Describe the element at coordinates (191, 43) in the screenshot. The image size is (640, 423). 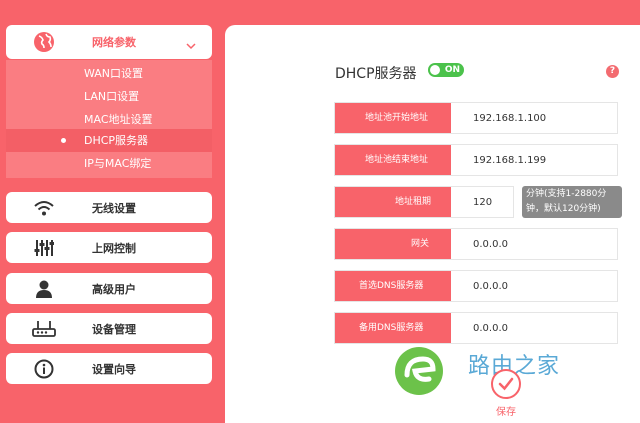
I see `chevron-down-icon` at that location.